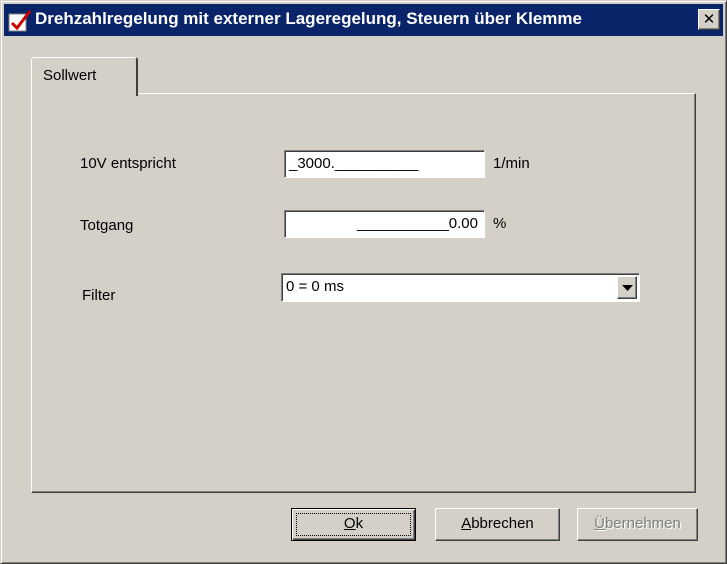  I want to click on ok-button: Ok, so click(353, 524).